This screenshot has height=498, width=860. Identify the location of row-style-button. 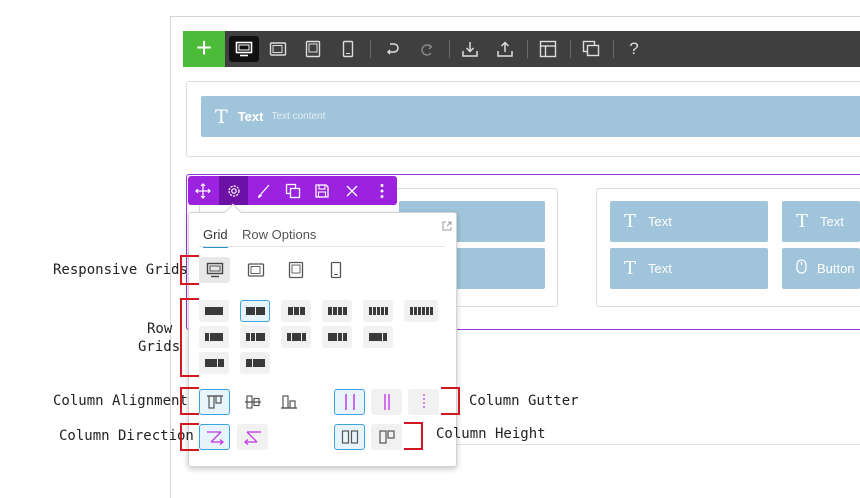
(263, 190).